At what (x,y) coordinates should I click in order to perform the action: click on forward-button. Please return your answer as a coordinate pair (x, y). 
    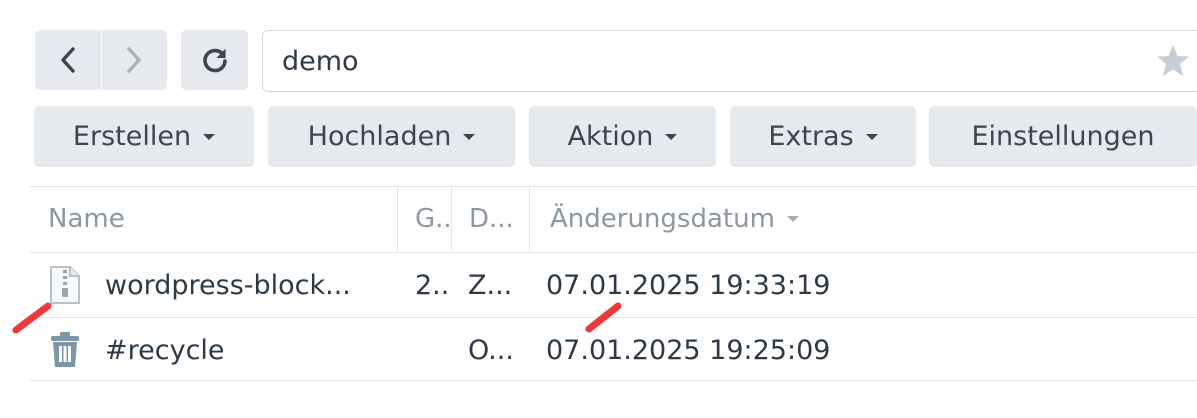
    Looking at the image, I should click on (135, 60).